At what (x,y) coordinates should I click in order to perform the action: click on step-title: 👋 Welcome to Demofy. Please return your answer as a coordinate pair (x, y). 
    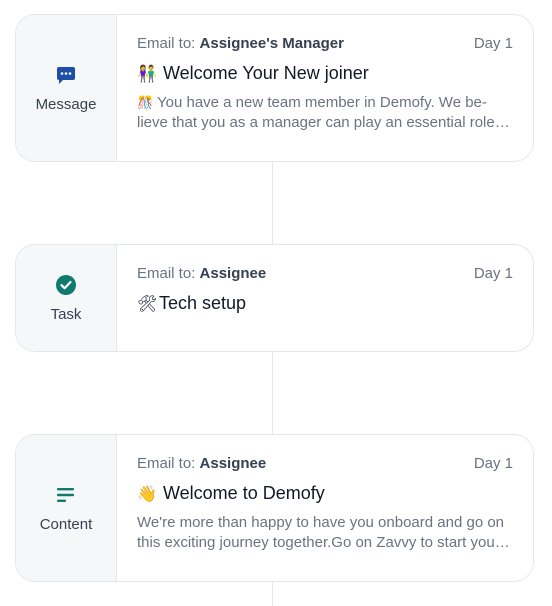
    Looking at the image, I should click on (231, 493).